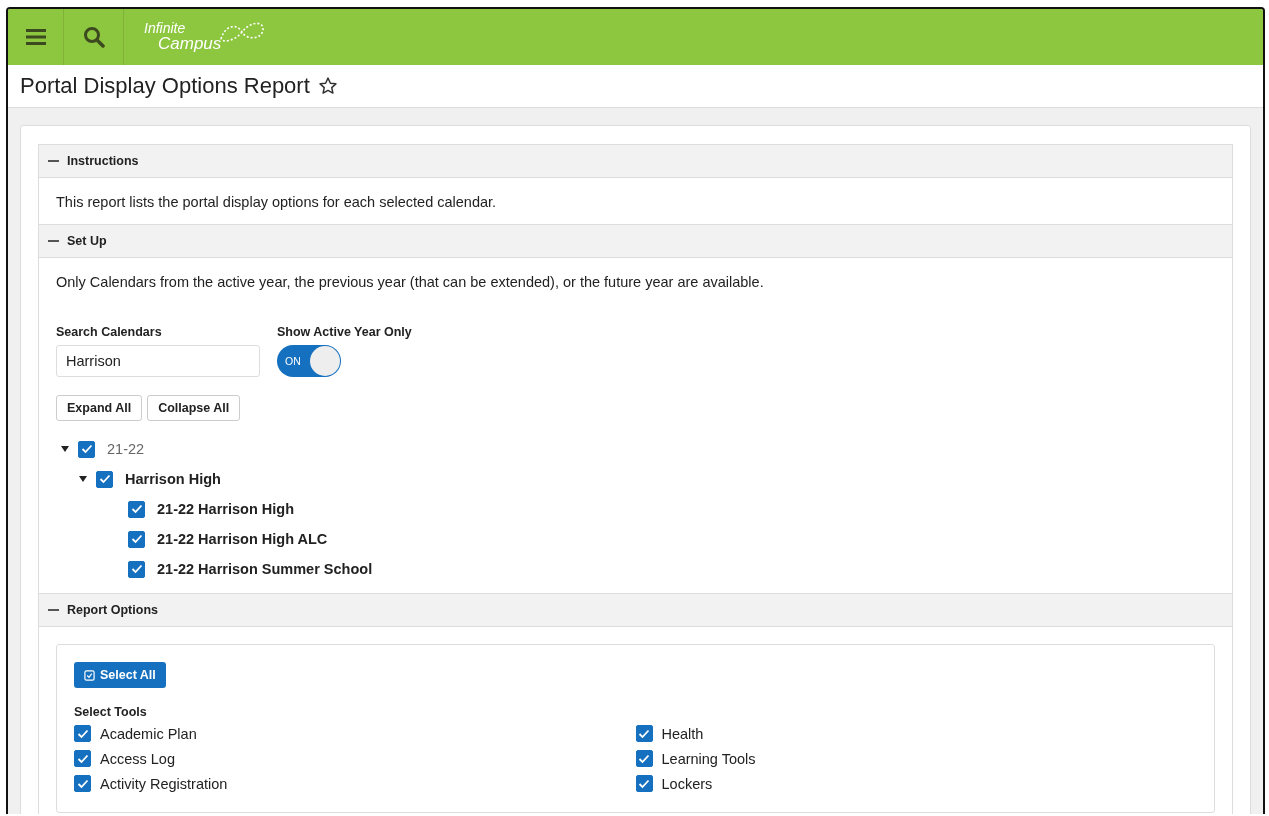  What do you see at coordinates (225, 509) in the screenshot?
I see `calendar-label: 21-22 Harrison High` at bounding box center [225, 509].